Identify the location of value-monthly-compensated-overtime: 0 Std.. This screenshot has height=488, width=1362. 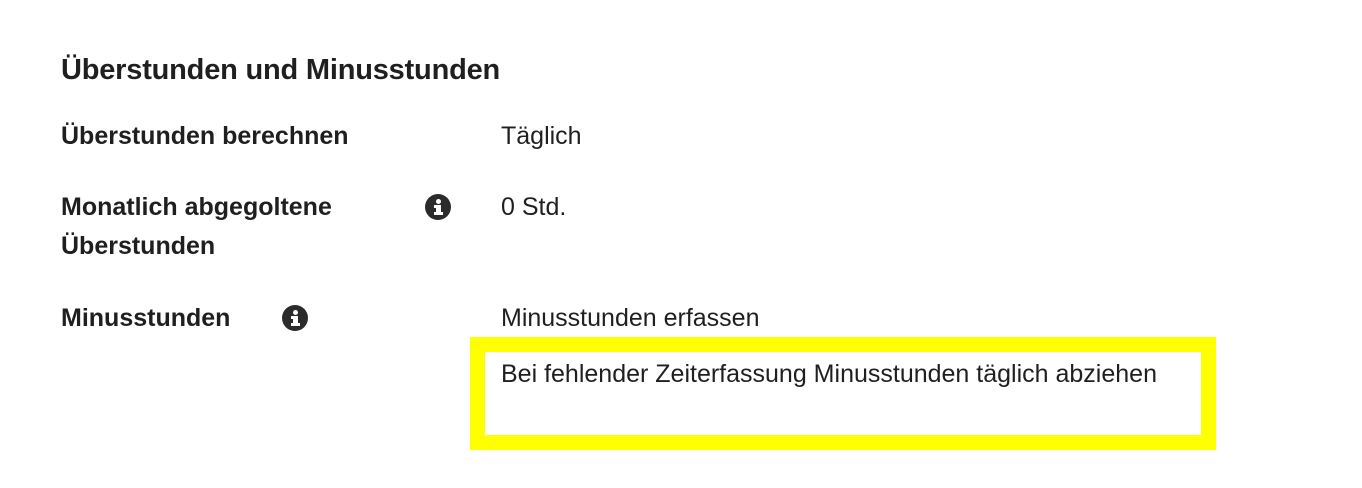
(534, 207).